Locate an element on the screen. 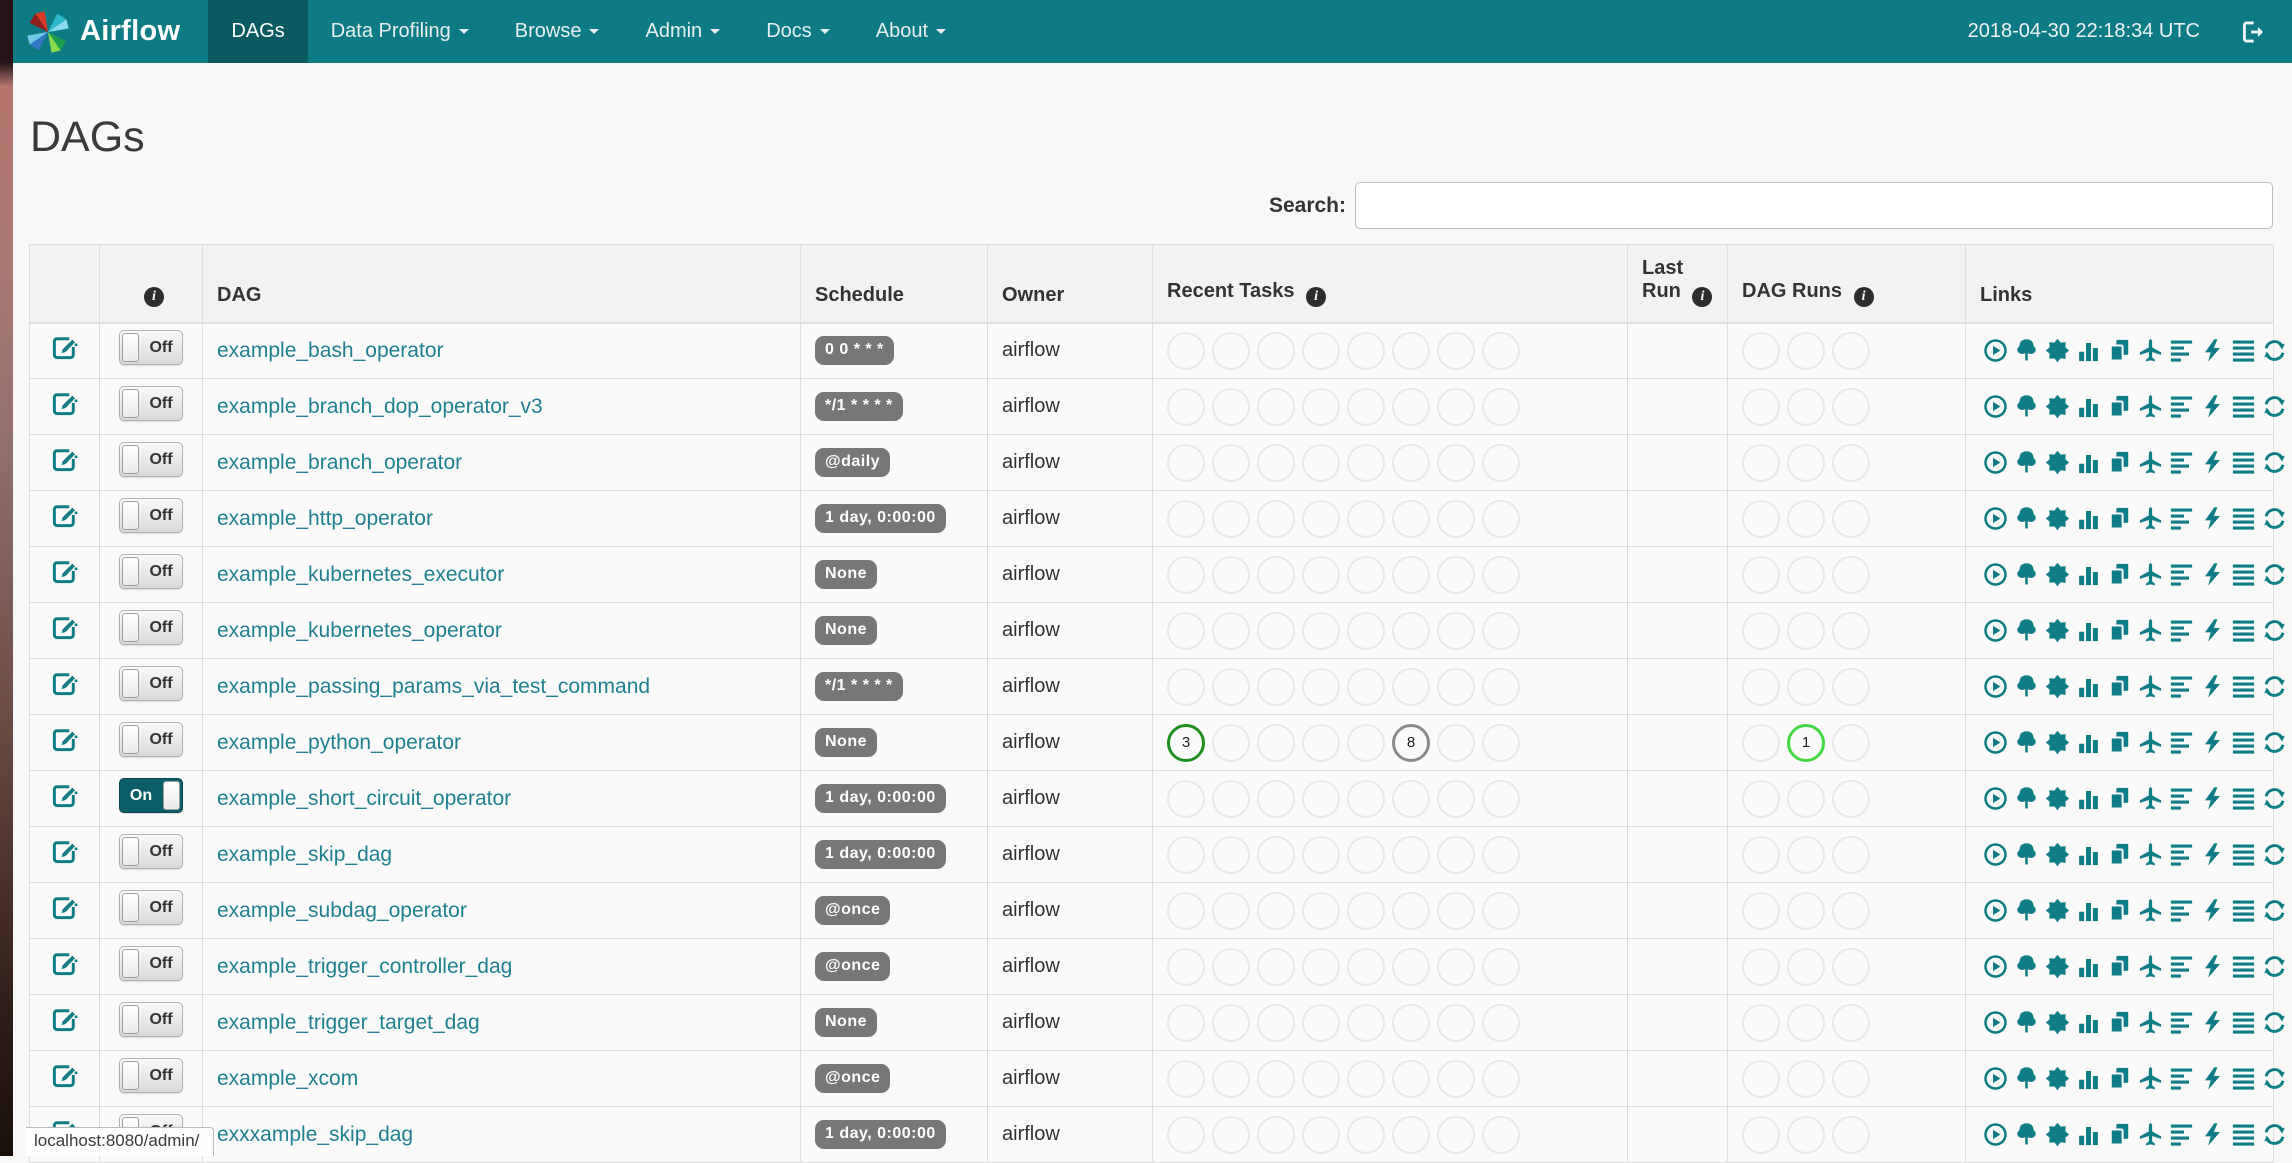 Image resolution: width=2292 pixels, height=1163 pixels. dag-link: example_bash_operator is located at coordinates (330, 350).